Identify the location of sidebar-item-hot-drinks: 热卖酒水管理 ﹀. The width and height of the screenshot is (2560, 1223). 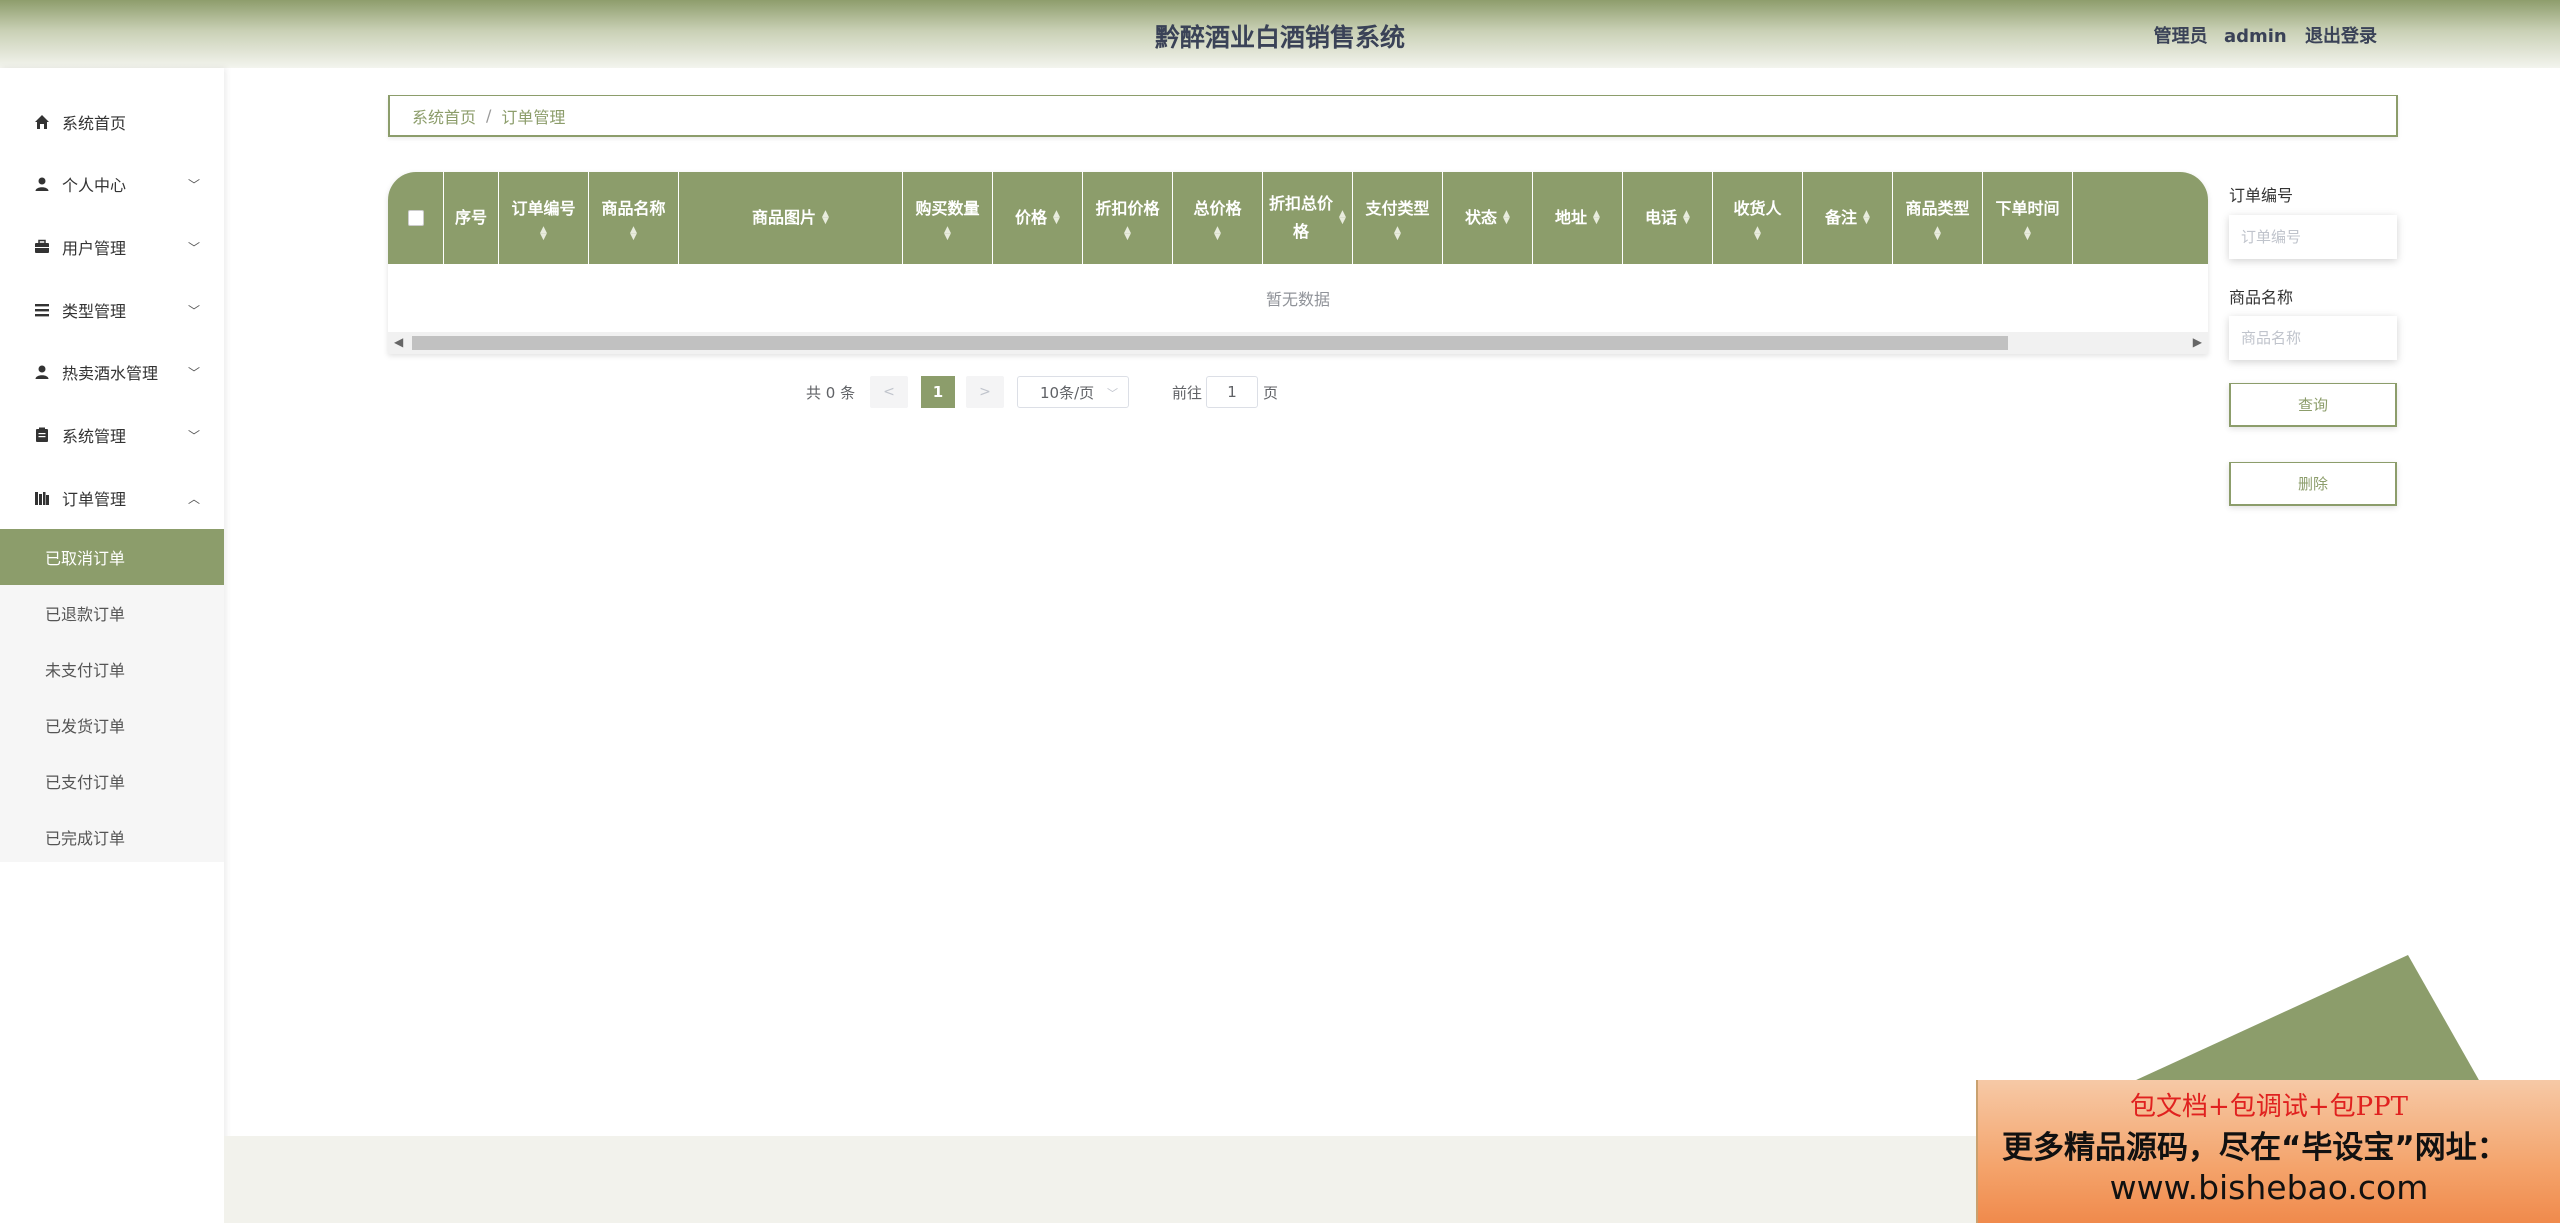
(112, 372).